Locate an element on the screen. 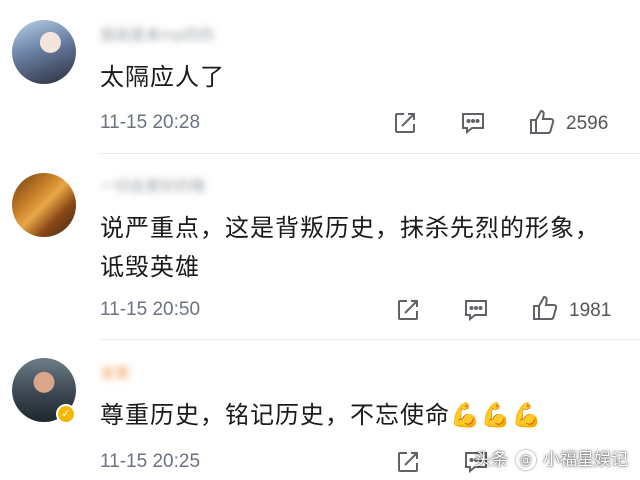 The image size is (640, 480). watermark: 头条 @ 小福星娱记 is located at coordinates (551, 457).